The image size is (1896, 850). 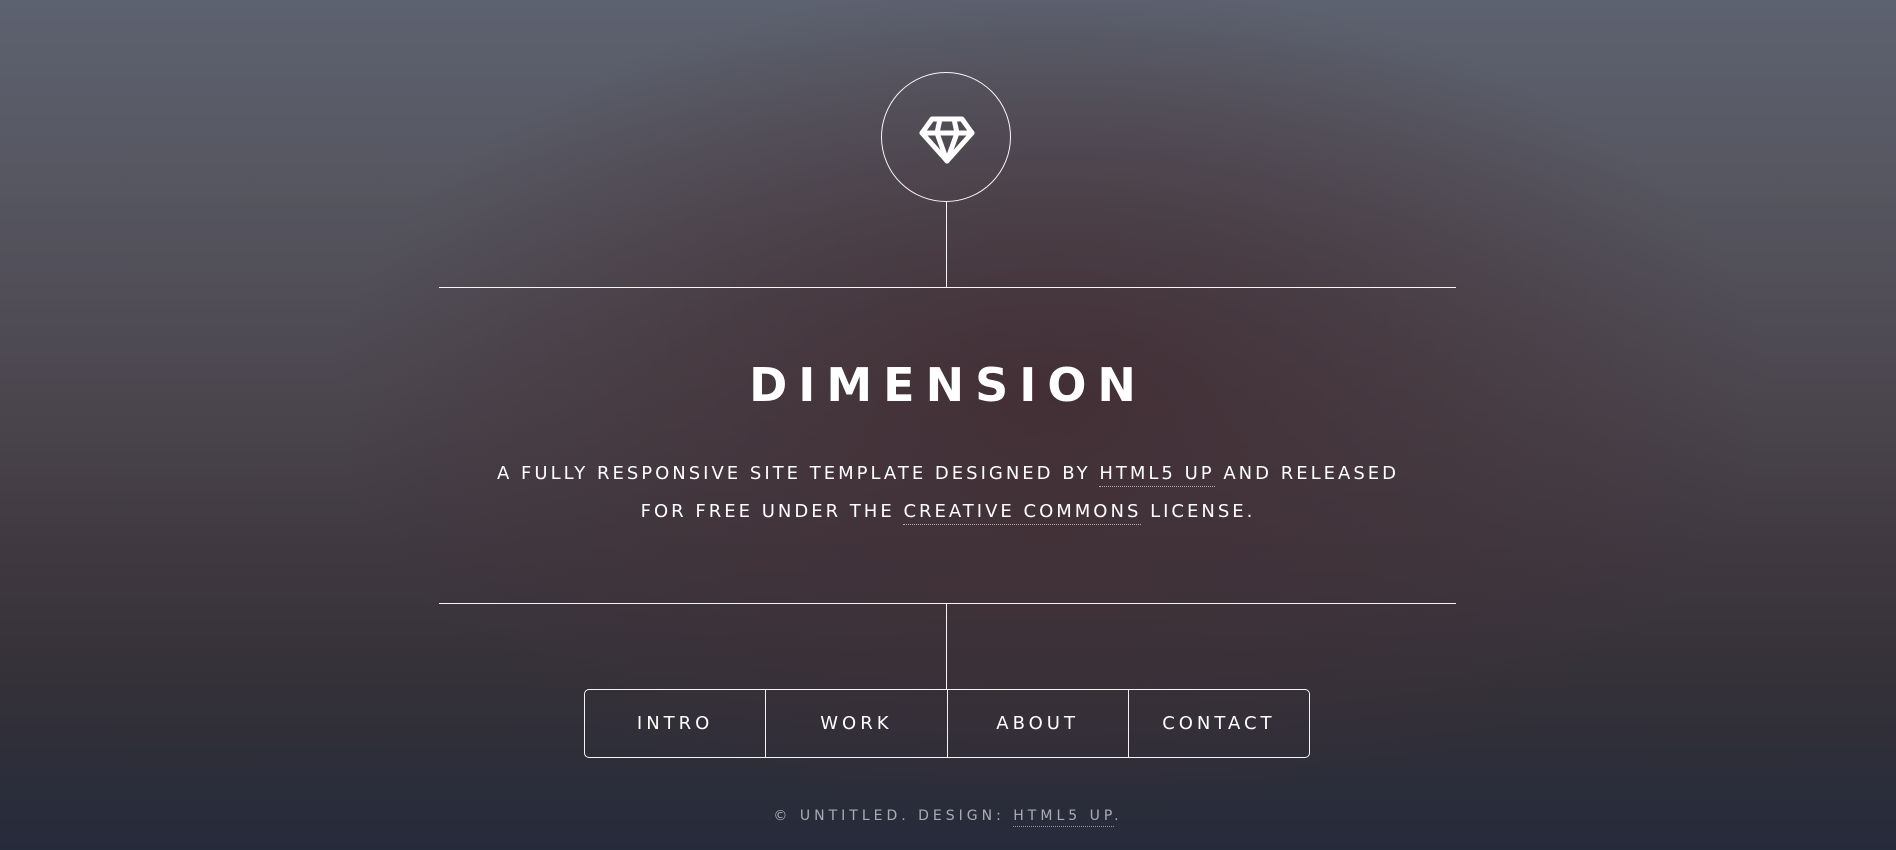 What do you see at coordinates (946, 646) in the screenshot?
I see `nav-connector-line` at bounding box center [946, 646].